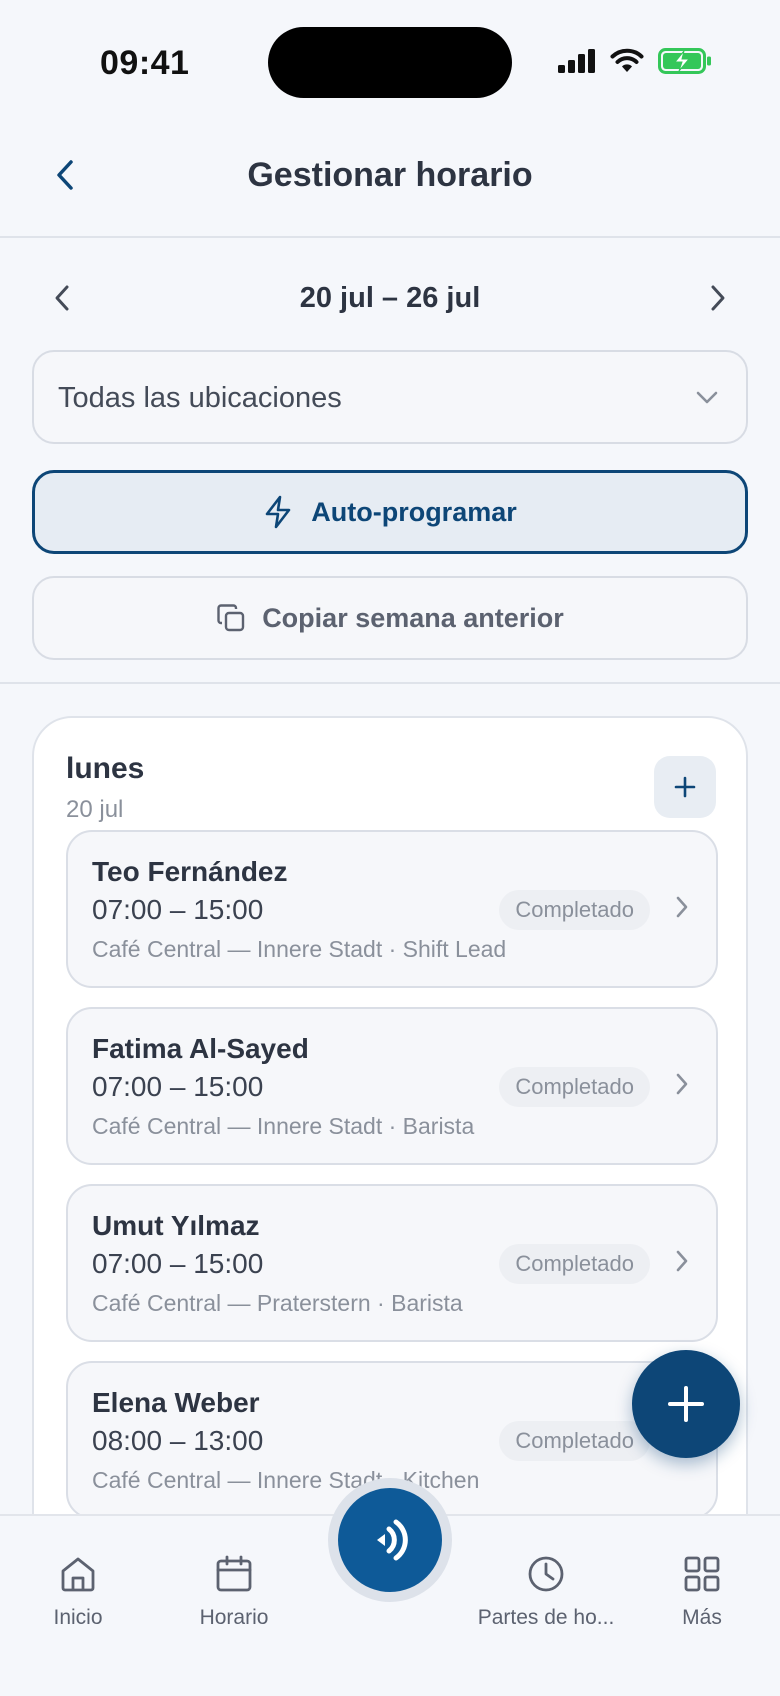  Describe the element at coordinates (684, 61) in the screenshot. I see `battery-charging-icon` at that location.